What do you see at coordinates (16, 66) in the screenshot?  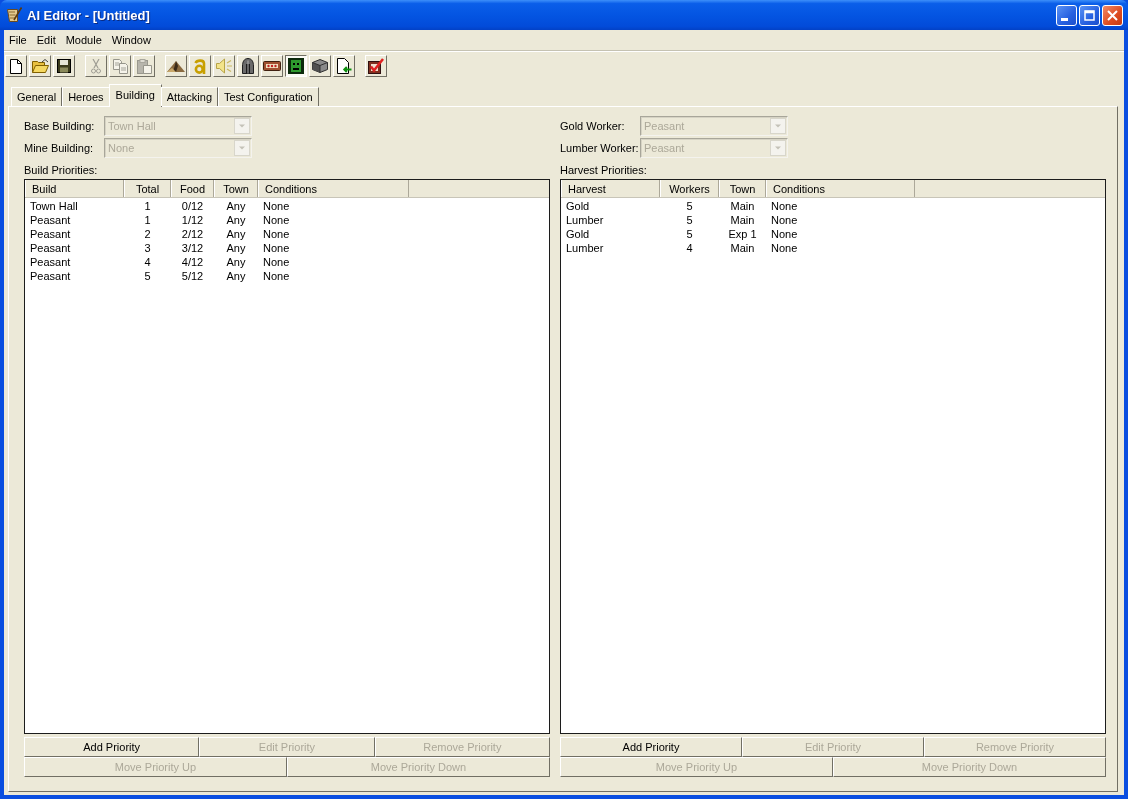 I see `page-icon` at bounding box center [16, 66].